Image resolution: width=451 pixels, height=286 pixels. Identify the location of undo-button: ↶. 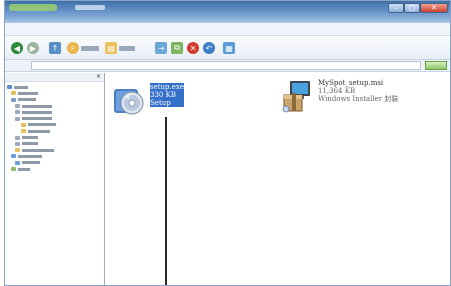
(209, 48).